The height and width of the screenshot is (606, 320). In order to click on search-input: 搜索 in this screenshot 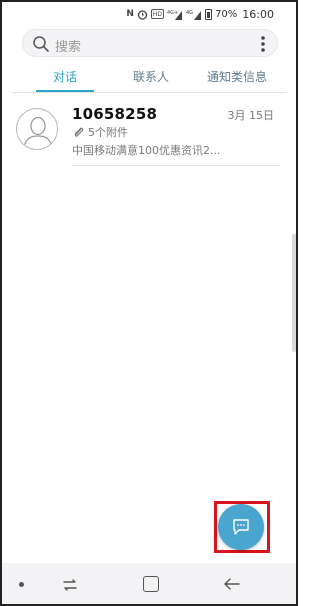, I will do `click(150, 43)`.